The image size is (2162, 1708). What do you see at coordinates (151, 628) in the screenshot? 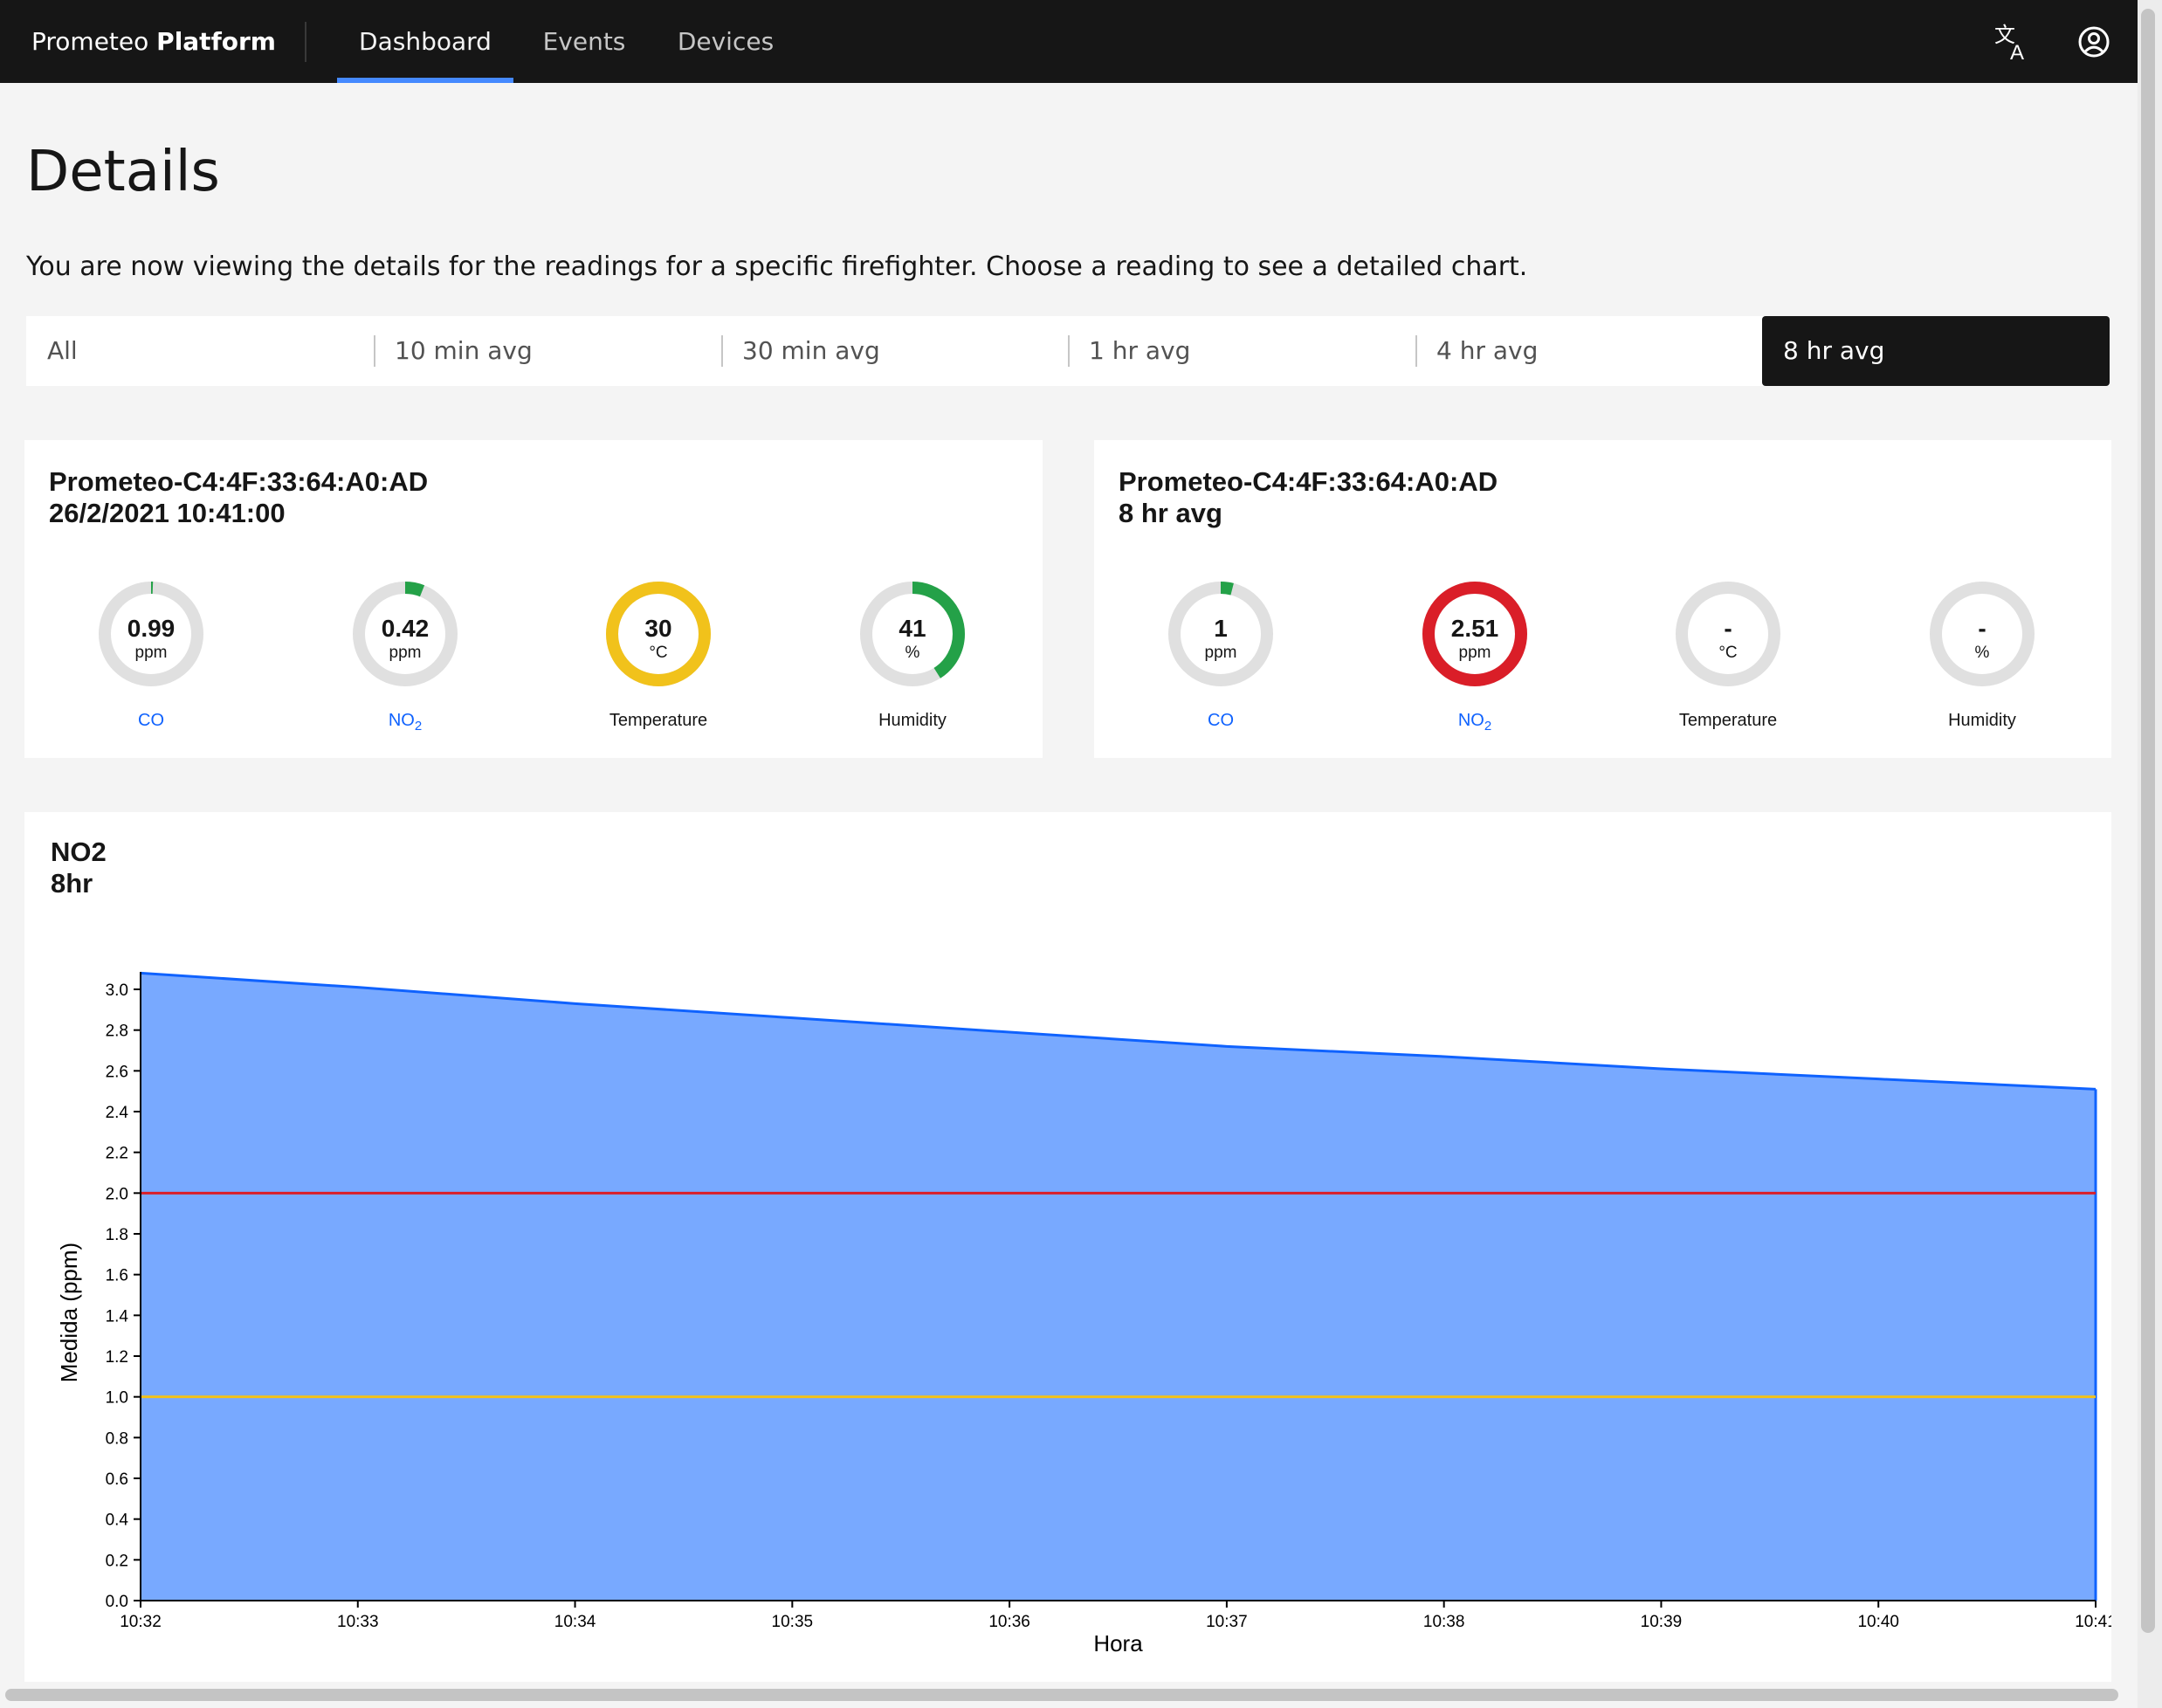
I see `gauge-value: 0.99` at bounding box center [151, 628].